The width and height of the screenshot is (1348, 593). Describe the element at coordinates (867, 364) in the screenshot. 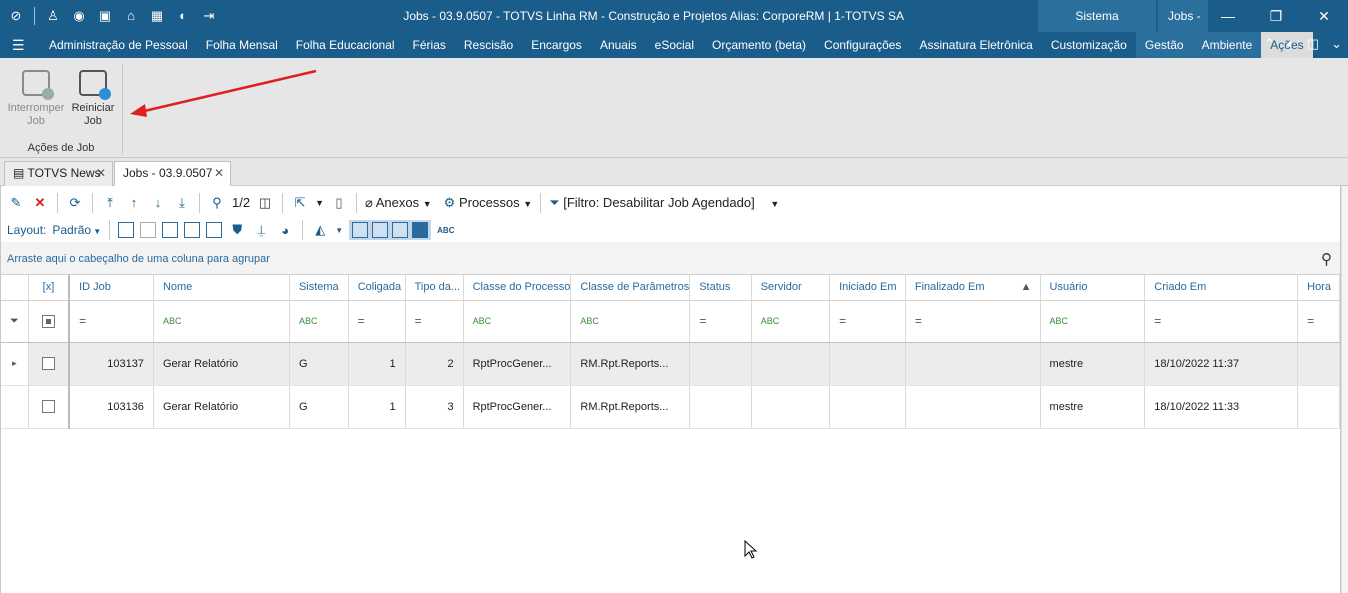

I see `cell-iniciado` at that location.